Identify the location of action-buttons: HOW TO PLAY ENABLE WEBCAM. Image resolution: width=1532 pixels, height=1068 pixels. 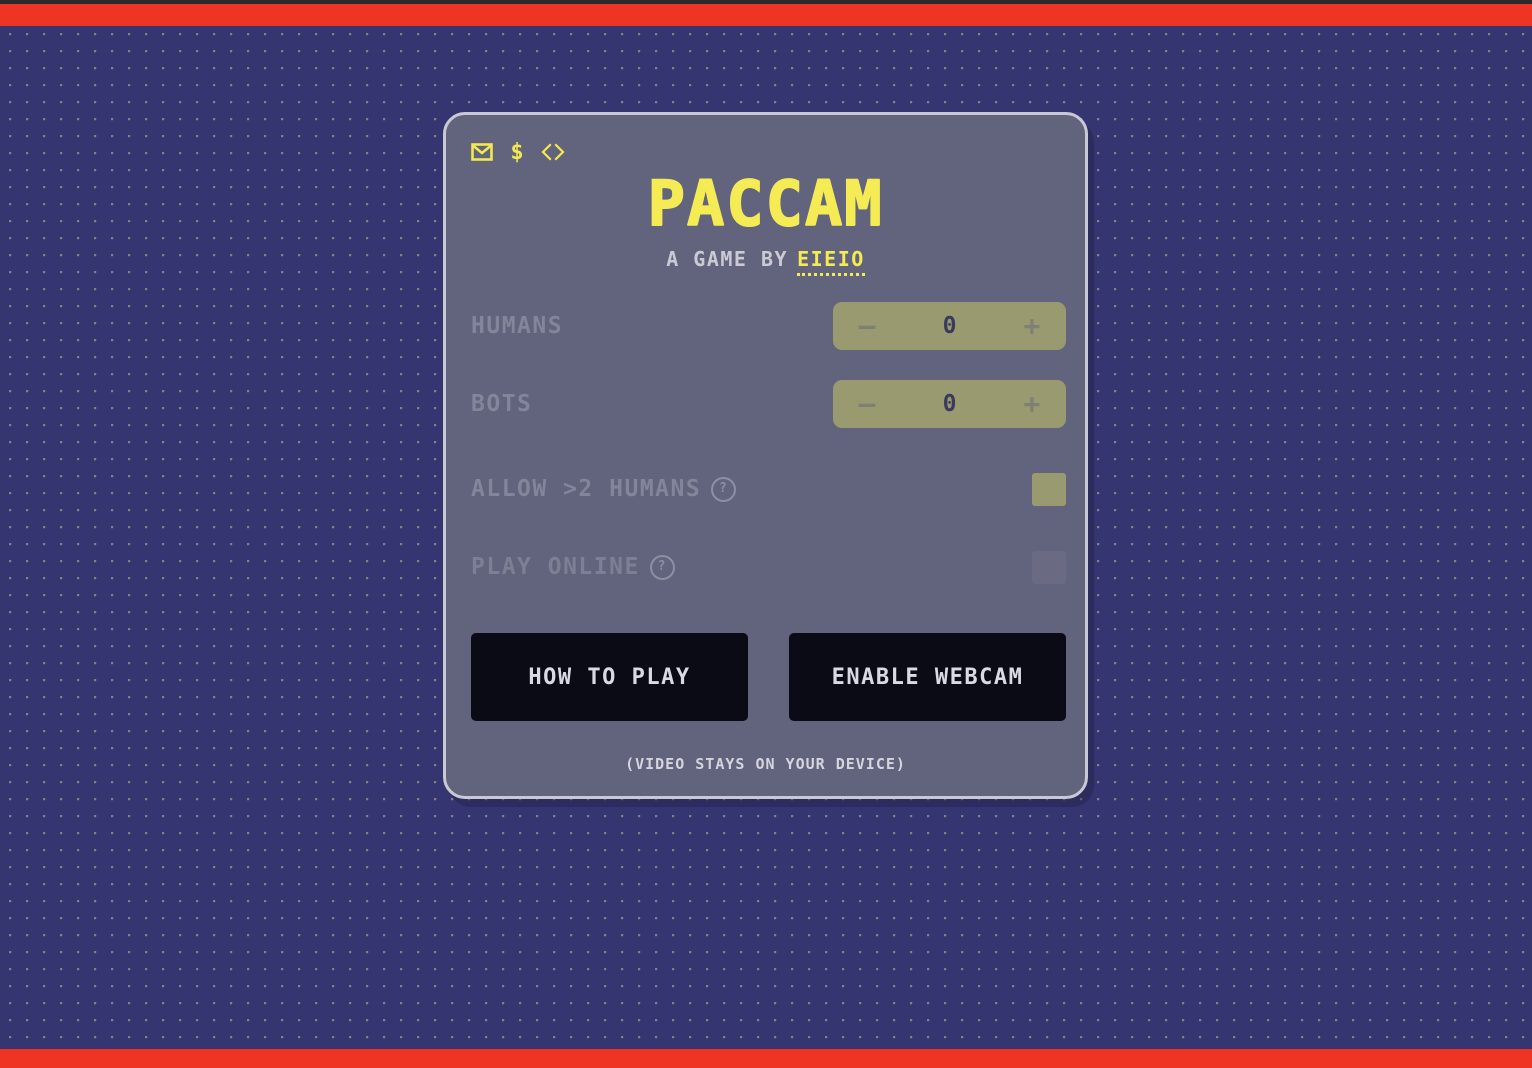
(768, 677).